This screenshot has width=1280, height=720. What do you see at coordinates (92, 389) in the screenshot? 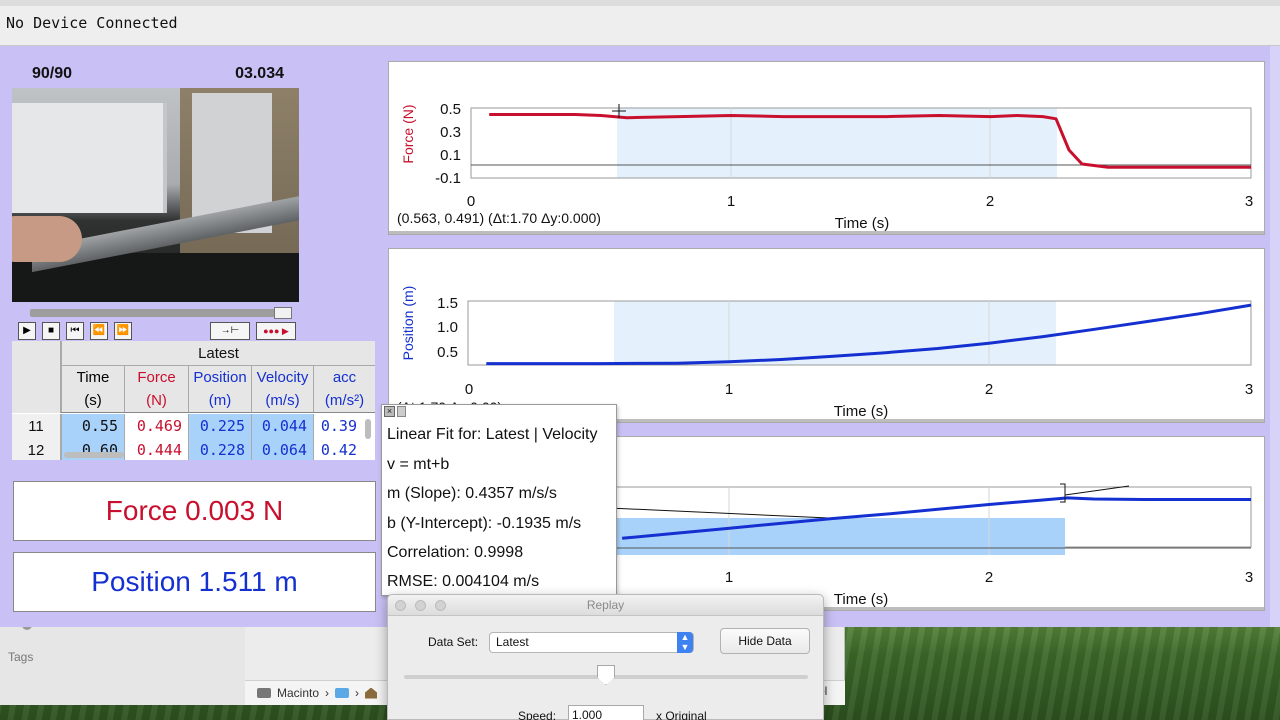
I see `column-header-time: Time (s)` at bounding box center [92, 389].